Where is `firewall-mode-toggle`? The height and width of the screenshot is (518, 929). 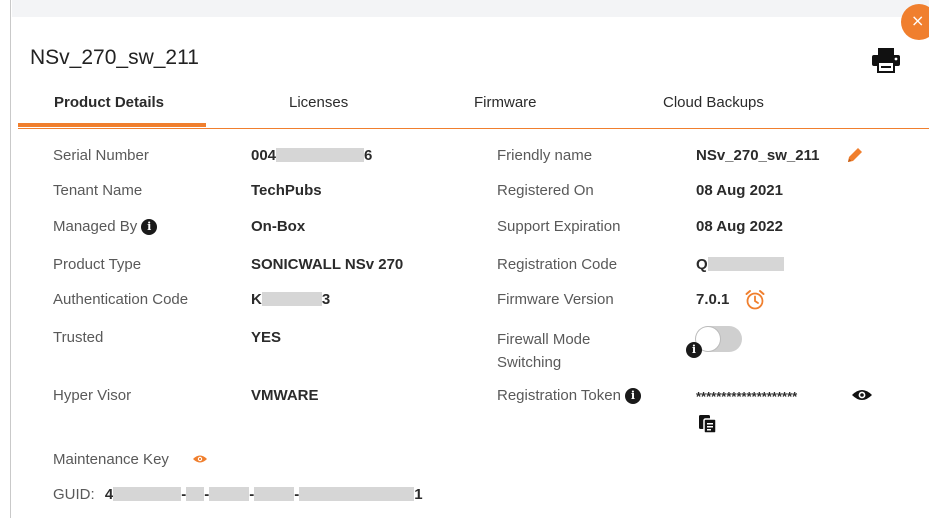
firewall-mode-toggle is located at coordinates (719, 339).